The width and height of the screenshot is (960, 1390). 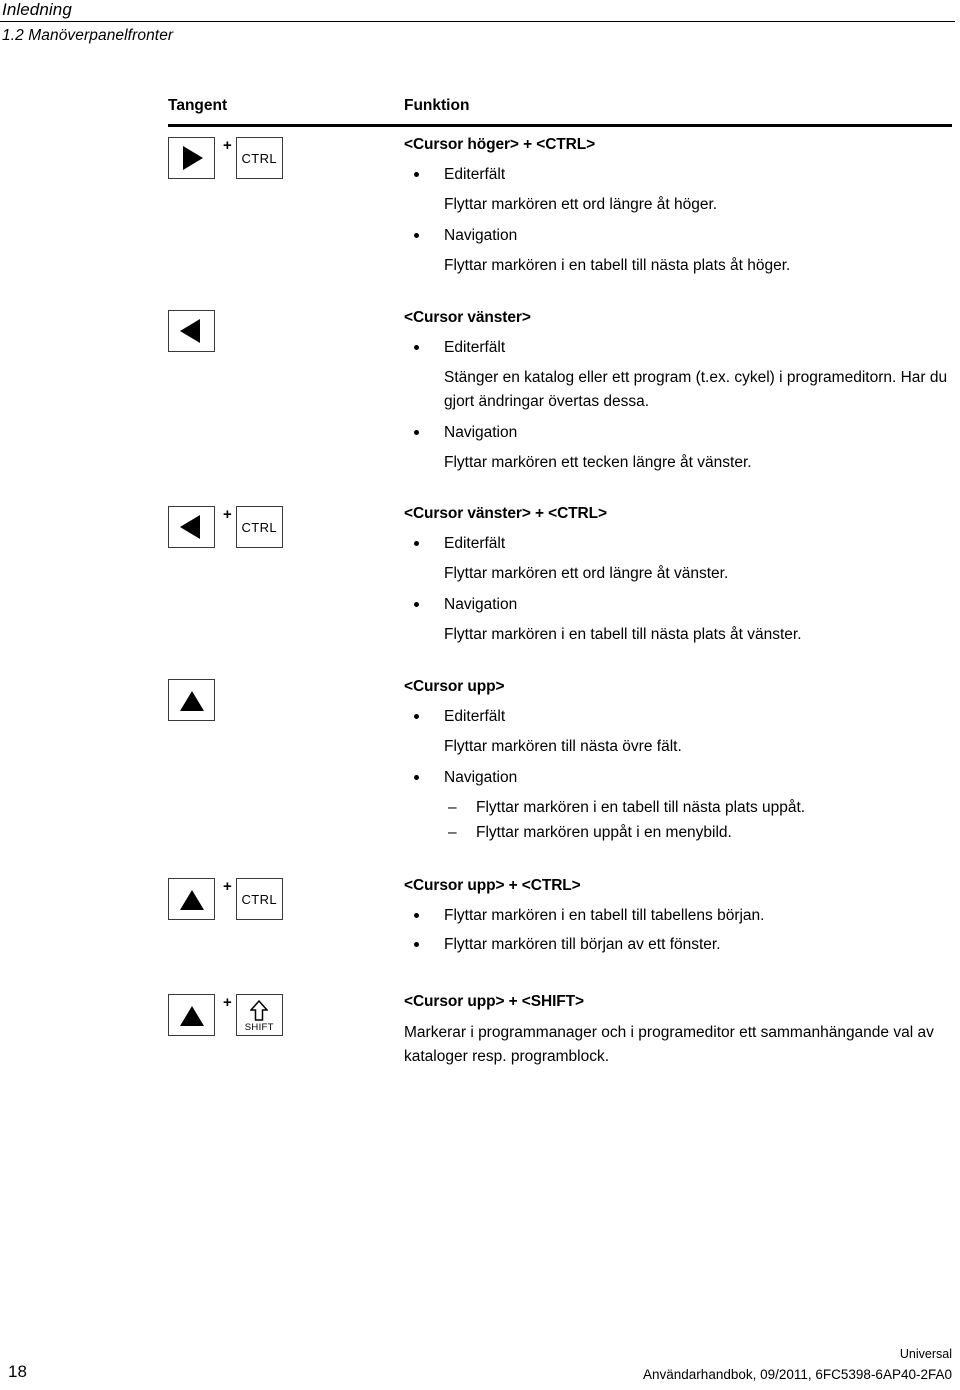 I want to click on header-section-title: 1.2 Manöverpanelfronter, so click(x=88, y=35).